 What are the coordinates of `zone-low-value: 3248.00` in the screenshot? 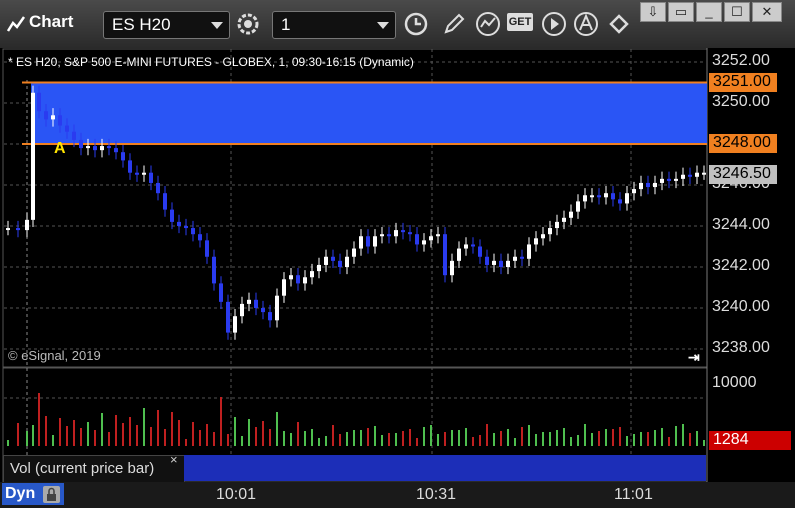 It's located at (742, 142).